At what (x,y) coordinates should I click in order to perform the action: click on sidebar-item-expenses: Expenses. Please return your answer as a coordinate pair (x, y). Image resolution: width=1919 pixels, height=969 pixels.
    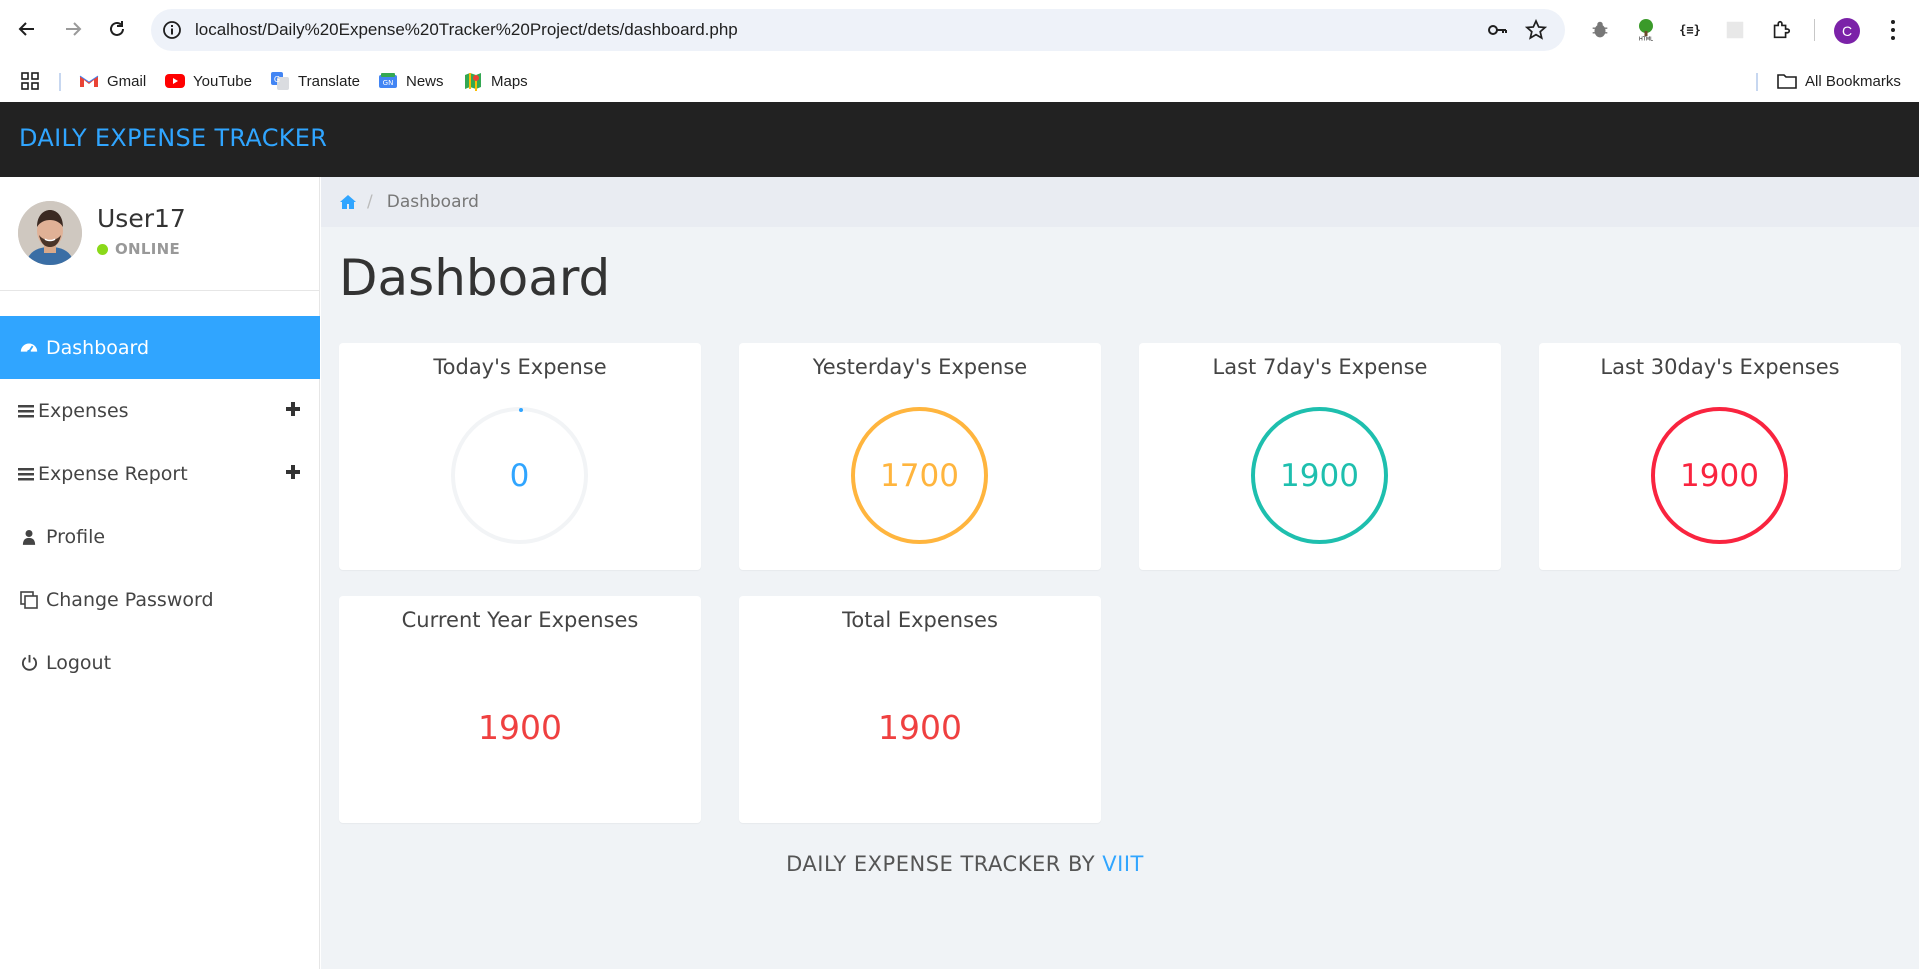
    Looking at the image, I should click on (160, 410).